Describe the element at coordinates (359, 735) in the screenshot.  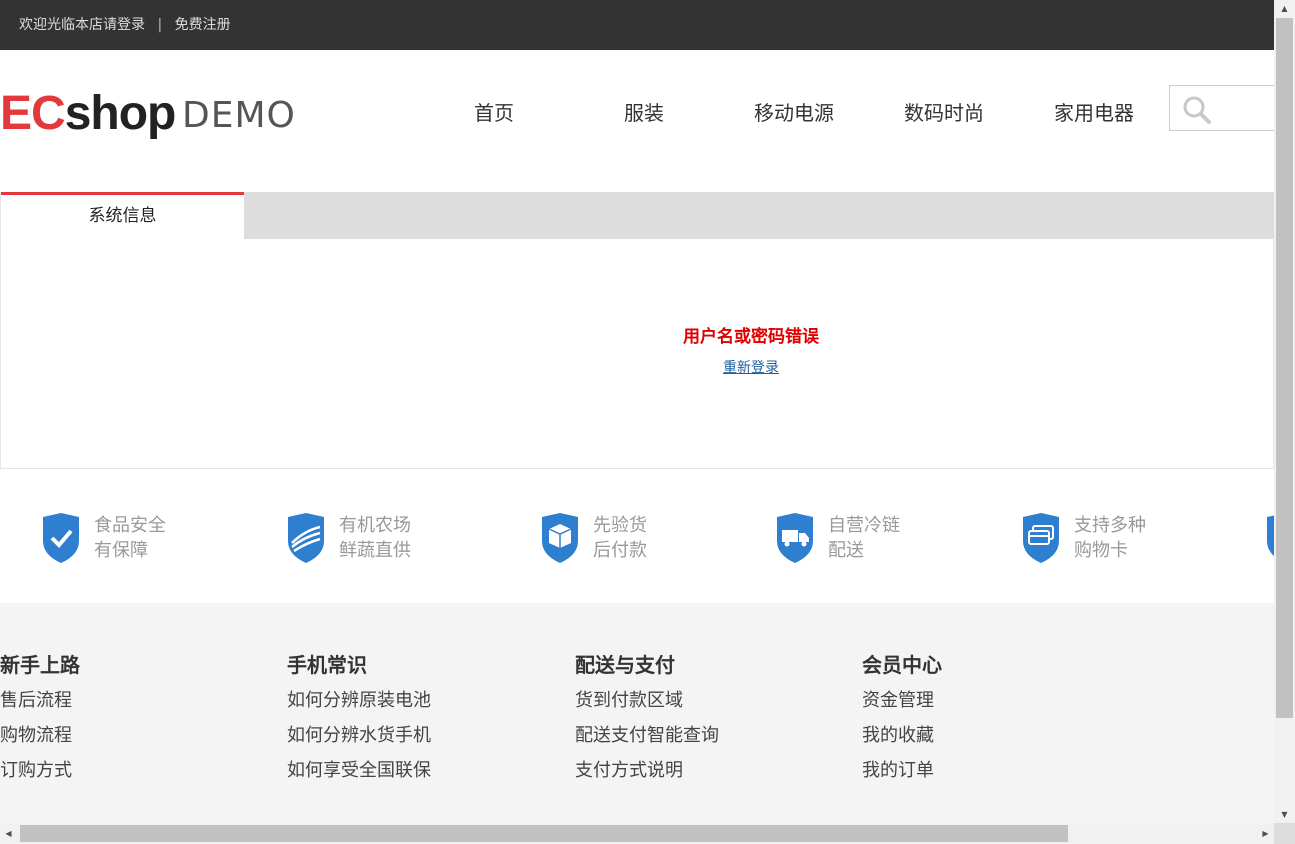
I see `footer-link: 如何分辨水货手机` at that location.